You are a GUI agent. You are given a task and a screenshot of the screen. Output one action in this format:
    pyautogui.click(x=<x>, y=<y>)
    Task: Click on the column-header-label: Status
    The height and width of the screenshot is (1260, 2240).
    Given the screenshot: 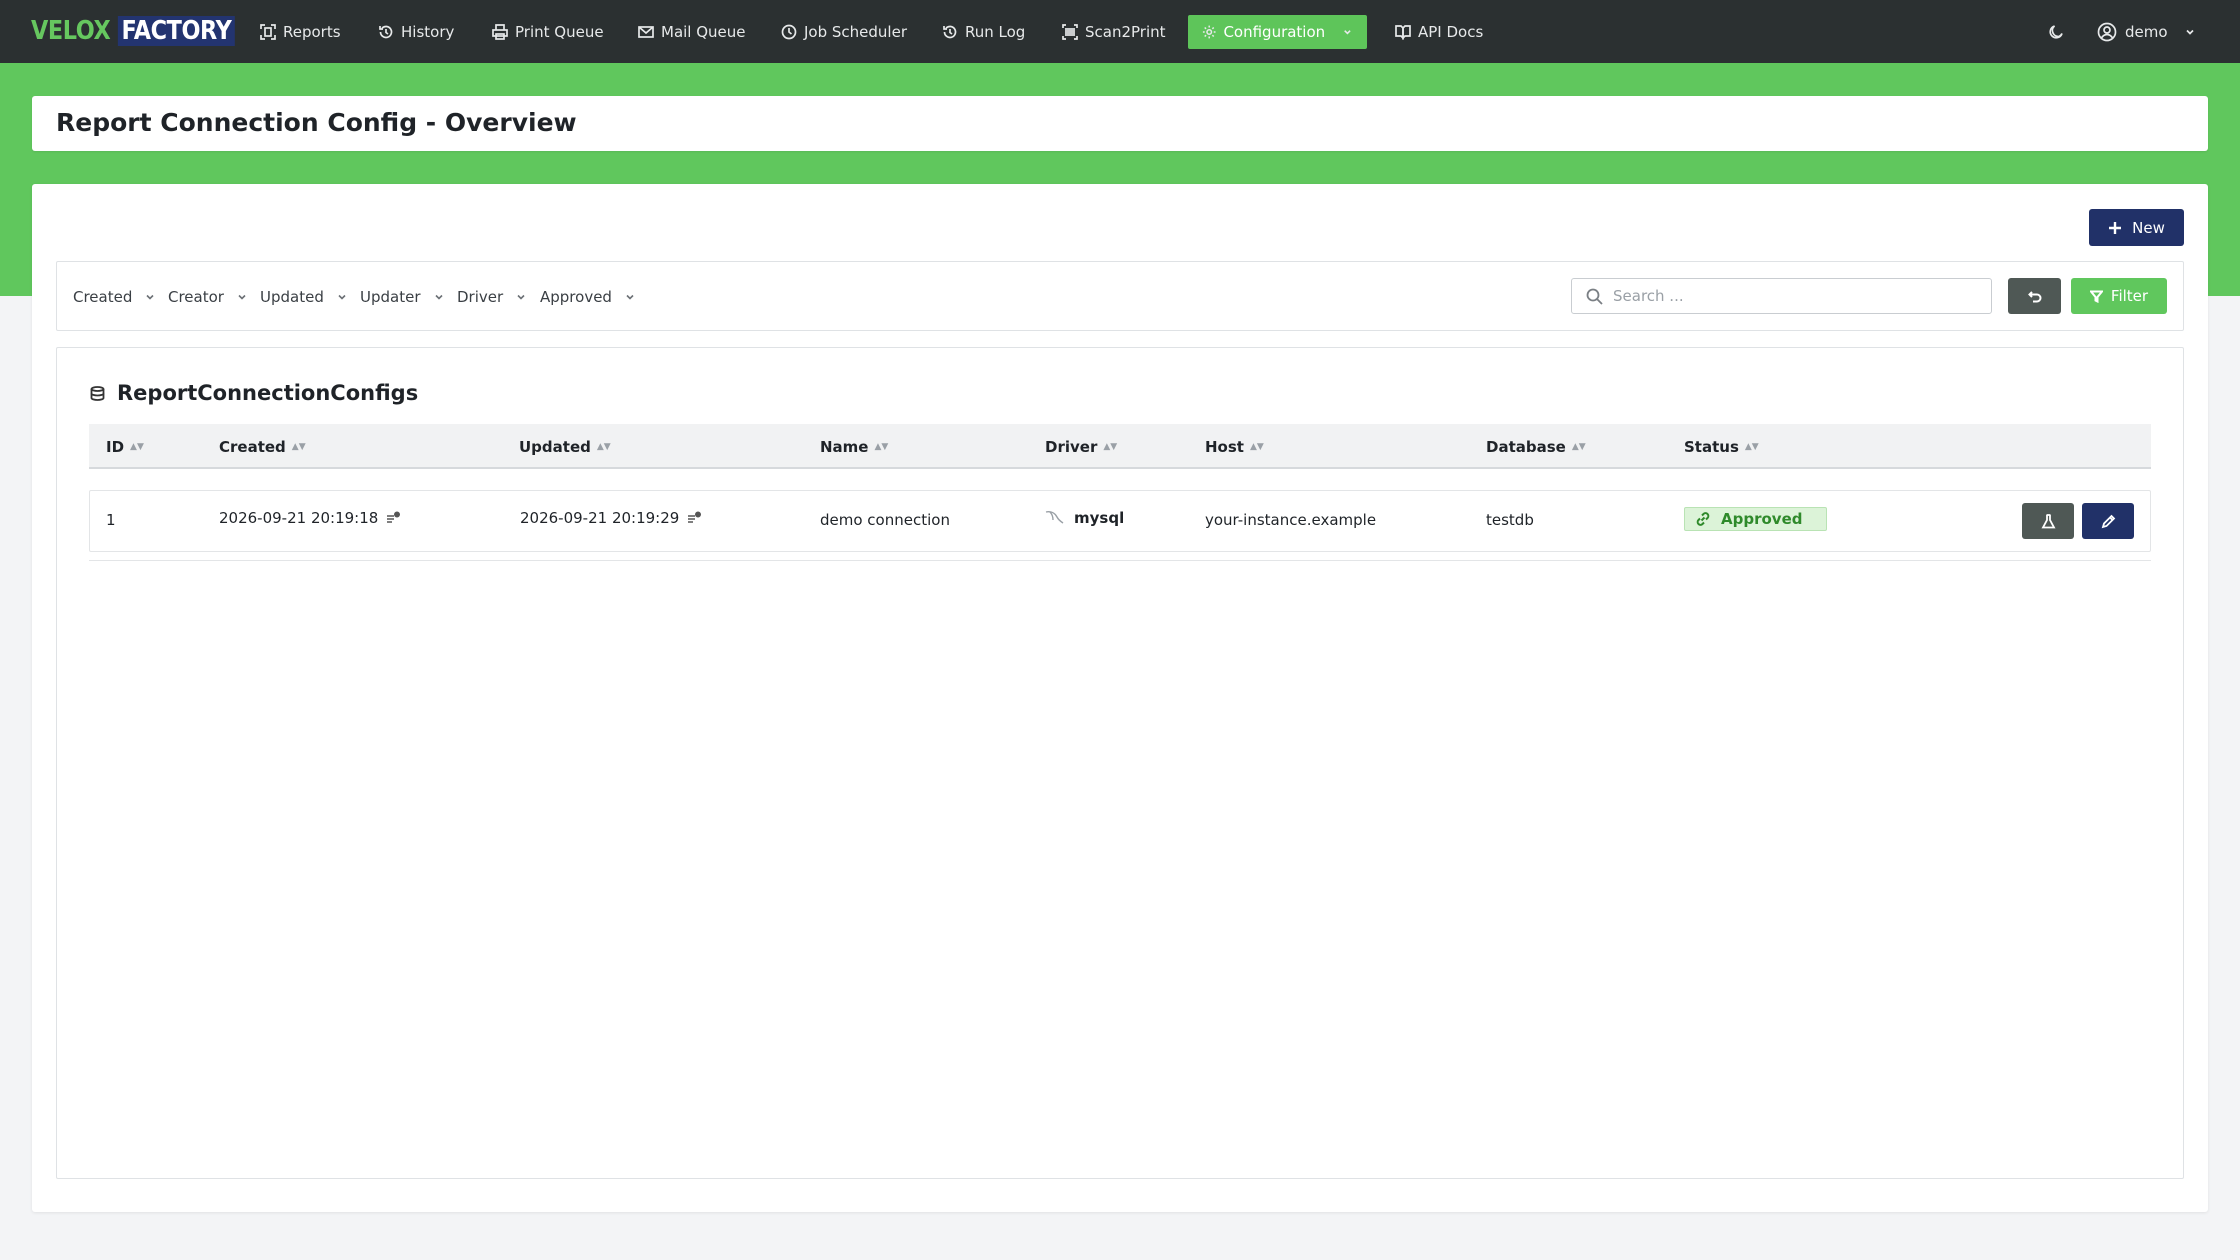 What is the action you would take?
    pyautogui.click(x=1711, y=447)
    